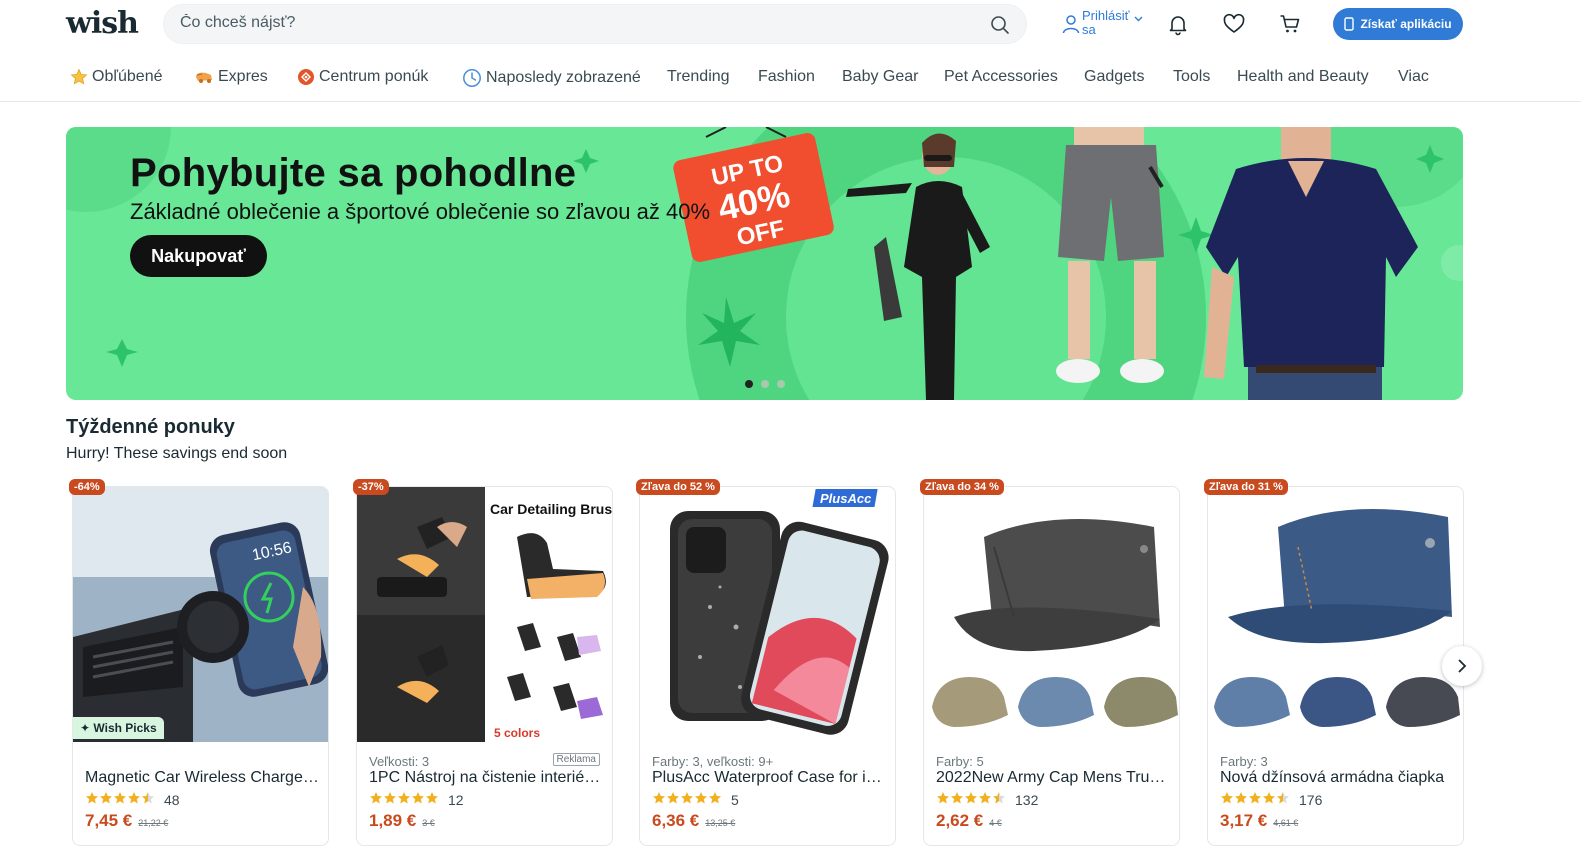  Describe the element at coordinates (87, 487) in the screenshot. I see `discount-badge: -64%` at that location.